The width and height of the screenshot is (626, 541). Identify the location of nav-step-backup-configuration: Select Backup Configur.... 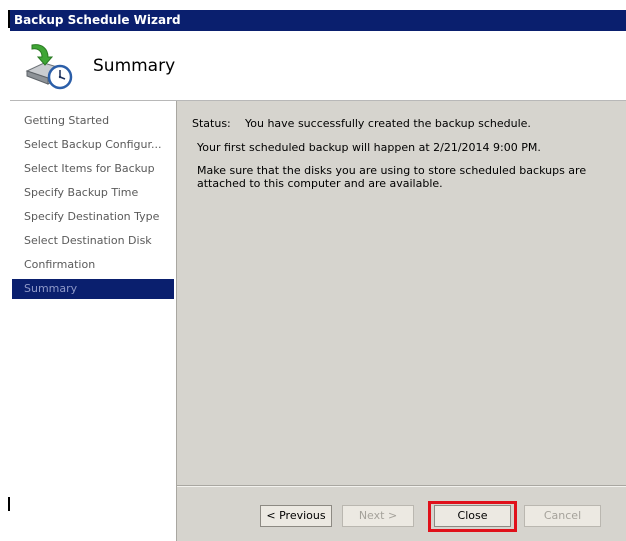
(93, 145).